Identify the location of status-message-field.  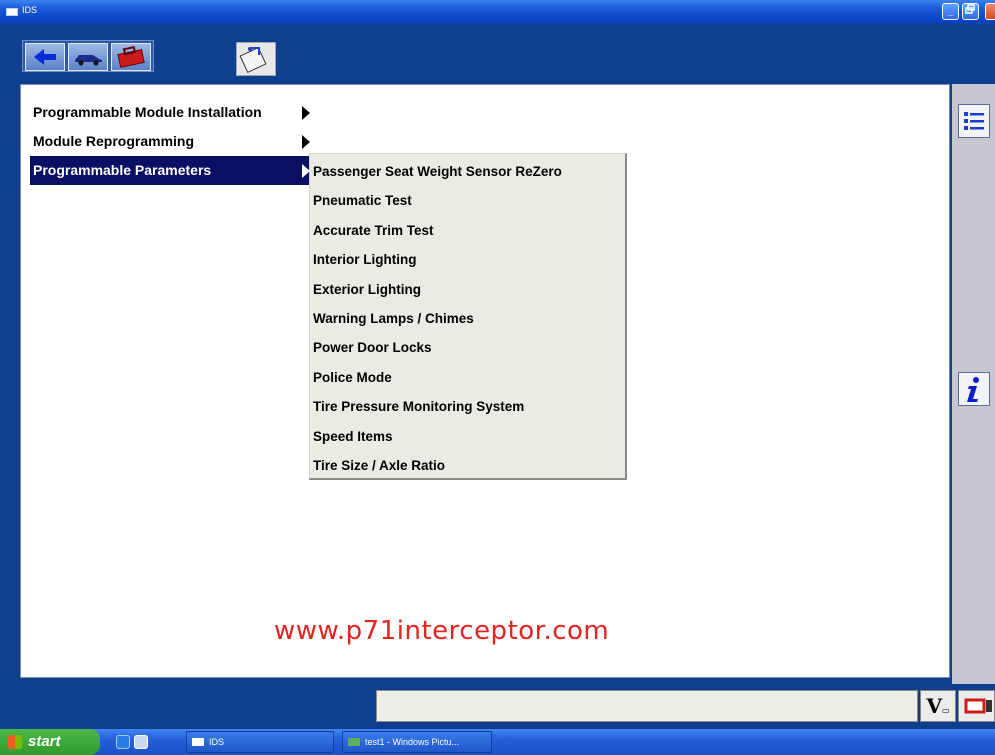
(647, 706).